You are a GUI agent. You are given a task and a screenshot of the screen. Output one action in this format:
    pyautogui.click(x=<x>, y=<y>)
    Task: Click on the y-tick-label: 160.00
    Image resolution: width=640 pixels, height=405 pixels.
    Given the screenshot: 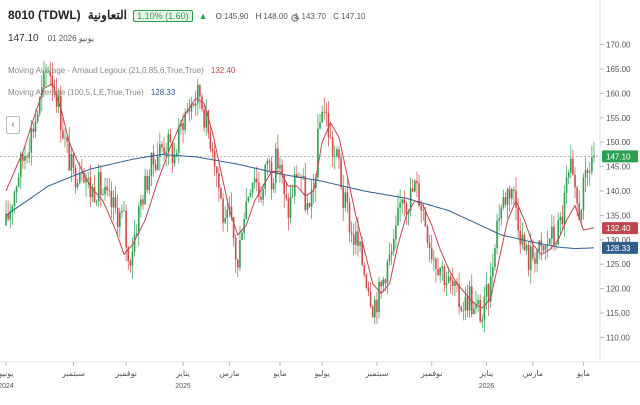 What is the action you would take?
    pyautogui.click(x=618, y=93)
    